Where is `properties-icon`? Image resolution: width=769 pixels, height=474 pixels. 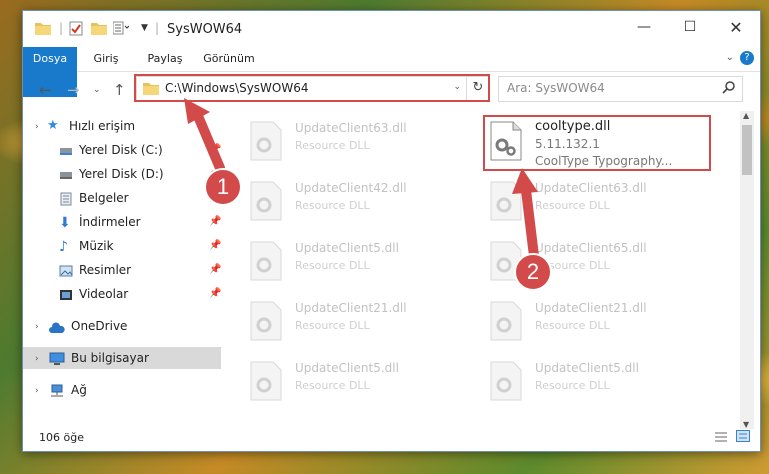
properties-icon is located at coordinates (76, 30).